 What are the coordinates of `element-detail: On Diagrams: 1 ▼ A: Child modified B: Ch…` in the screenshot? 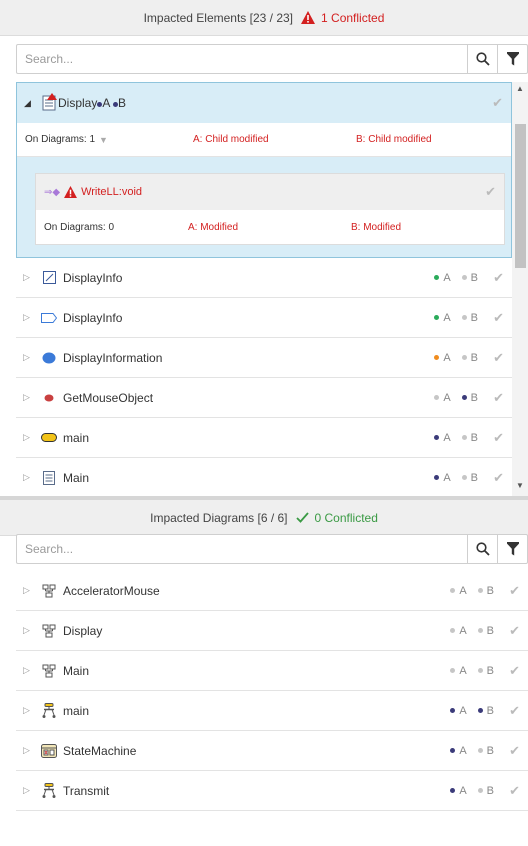 It's located at (264, 140).